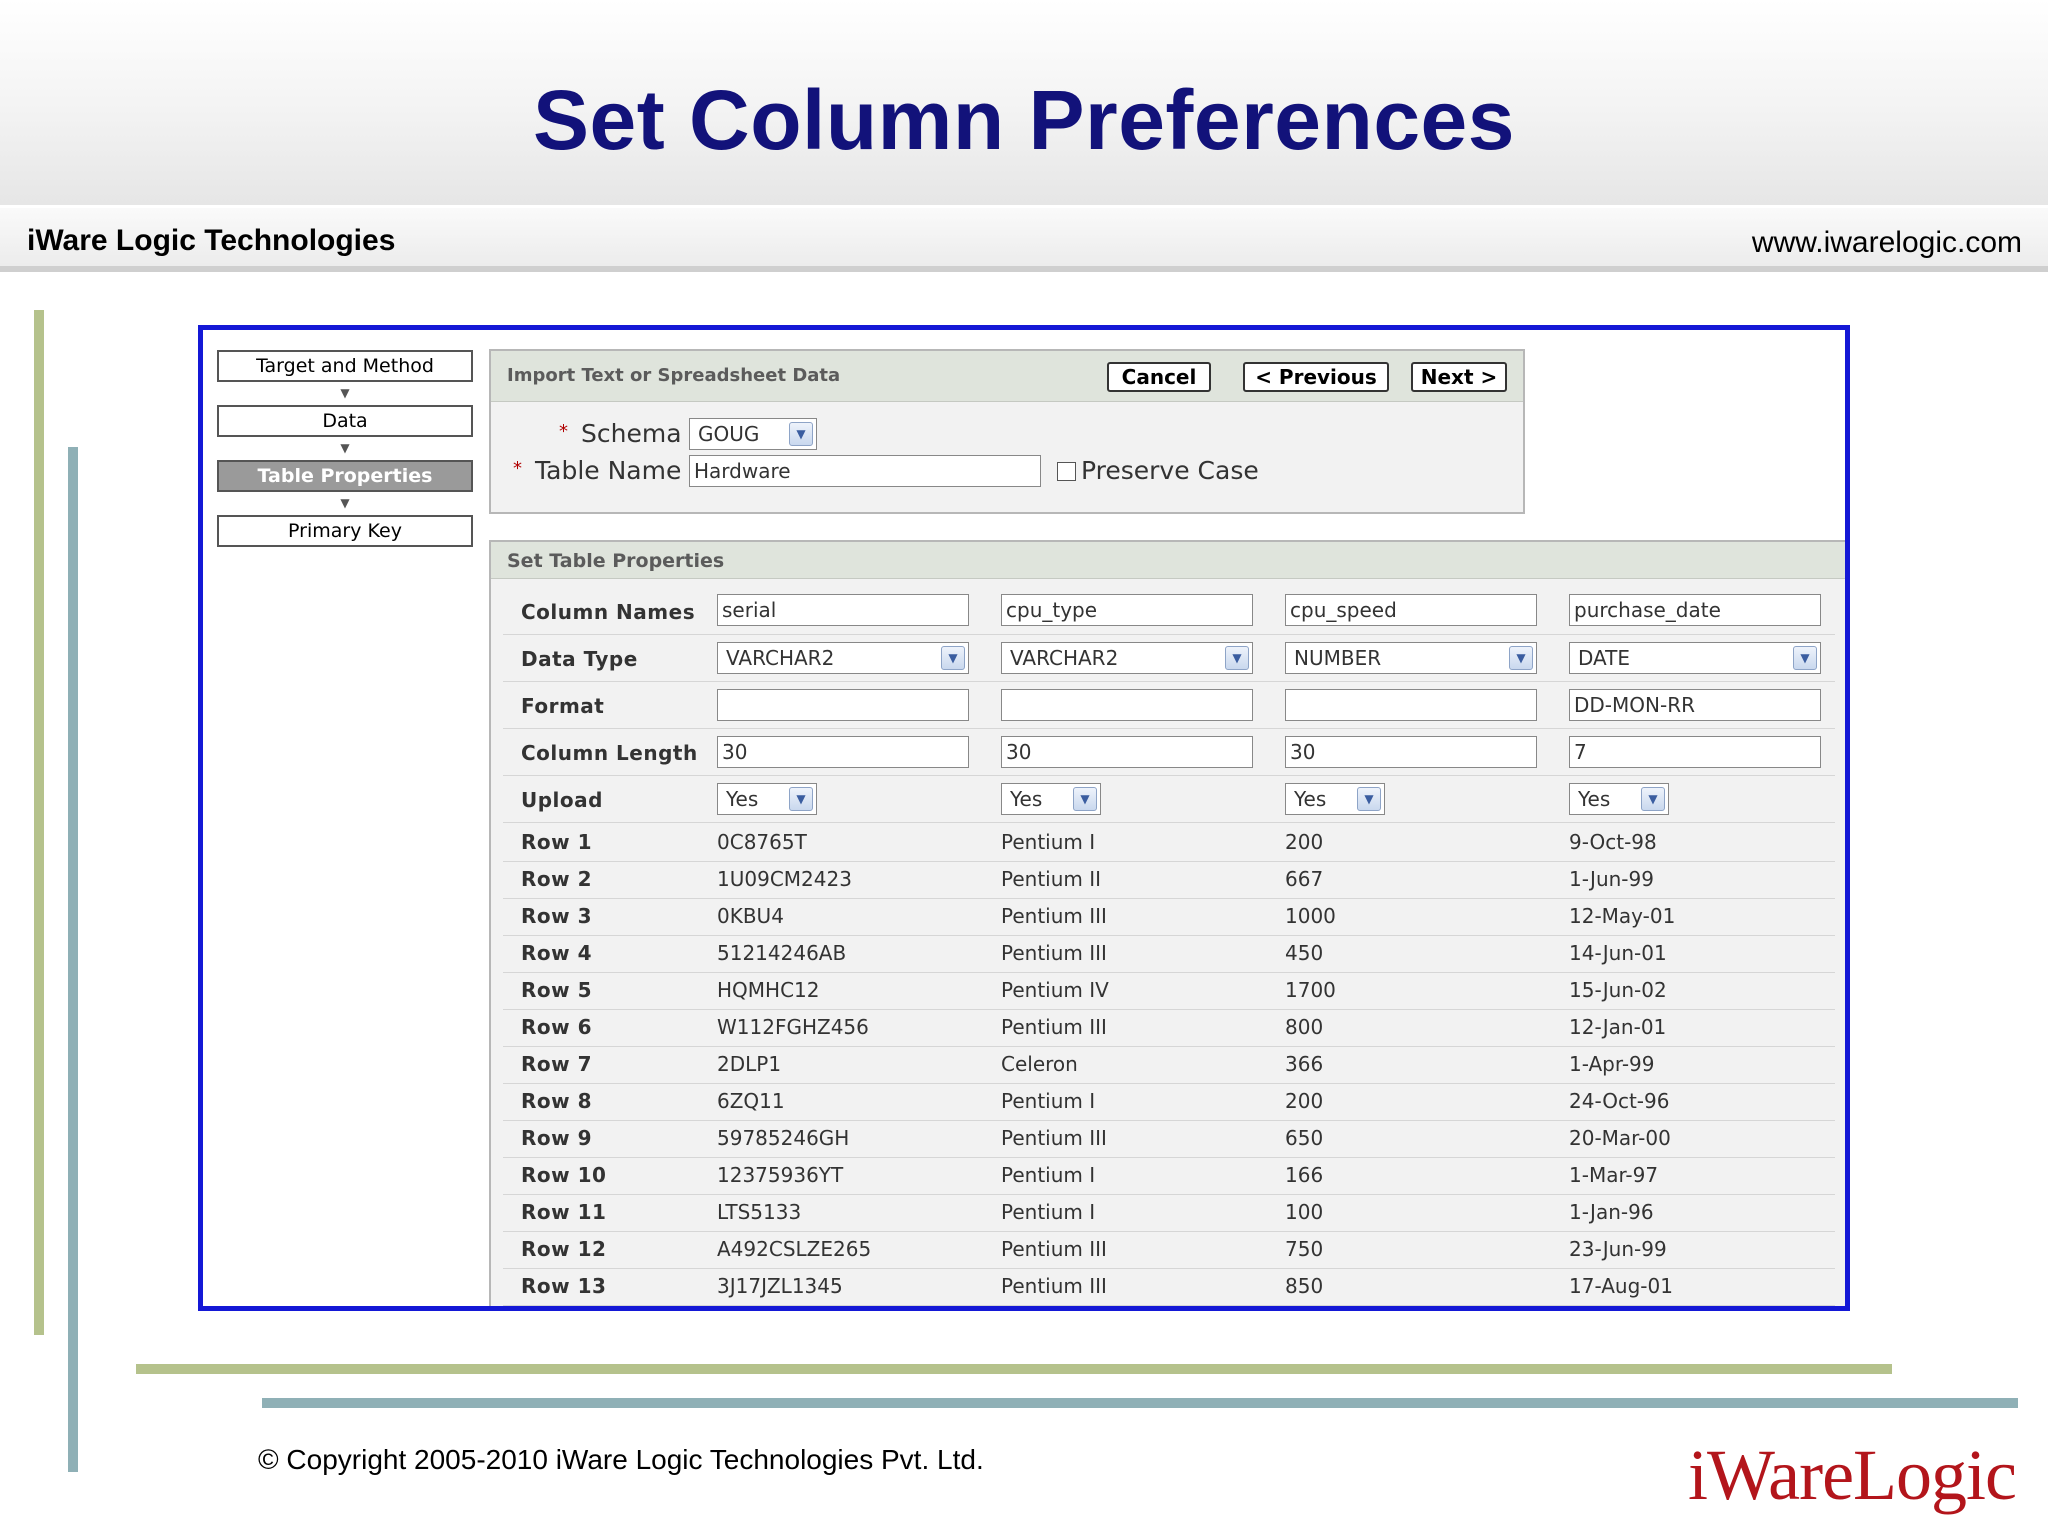 This screenshot has width=2048, height=1536. I want to click on cell-cpu-type: Pentium II, so click(1051, 879).